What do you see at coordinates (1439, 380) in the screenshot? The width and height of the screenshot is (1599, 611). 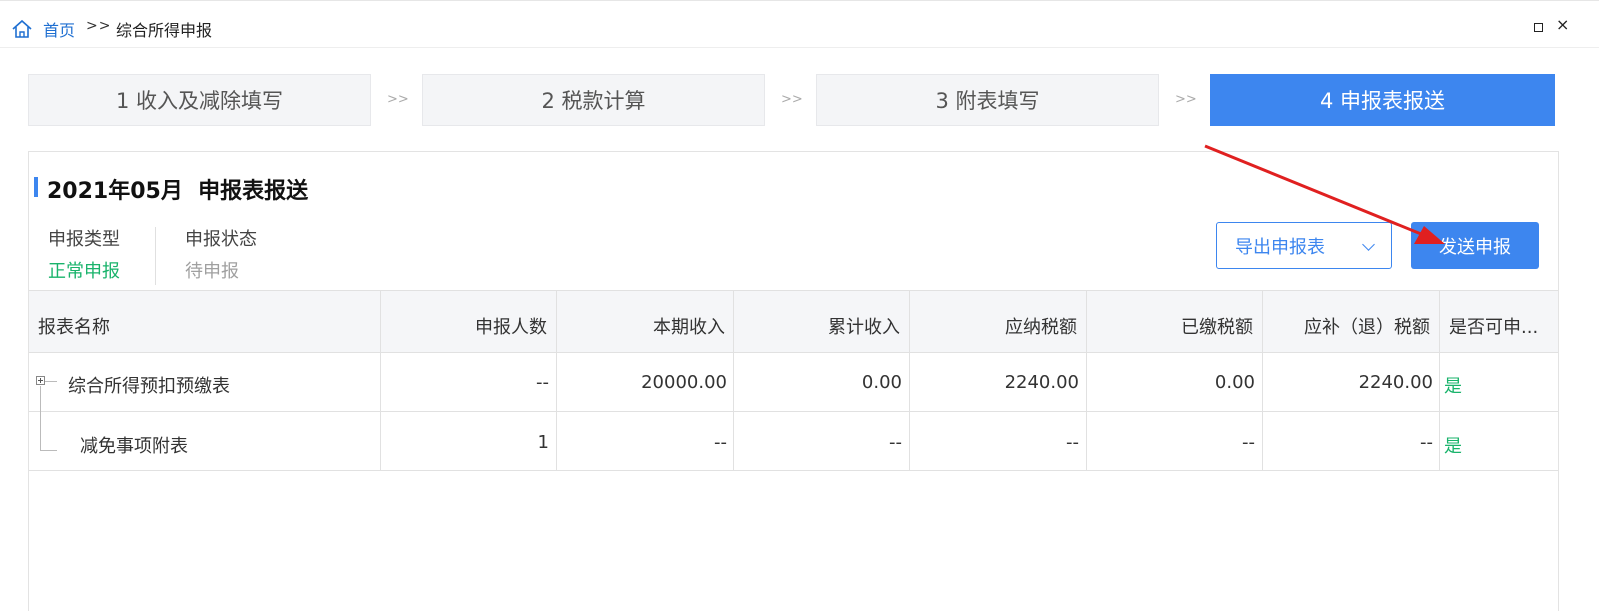 I see `col-divider` at bounding box center [1439, 380].